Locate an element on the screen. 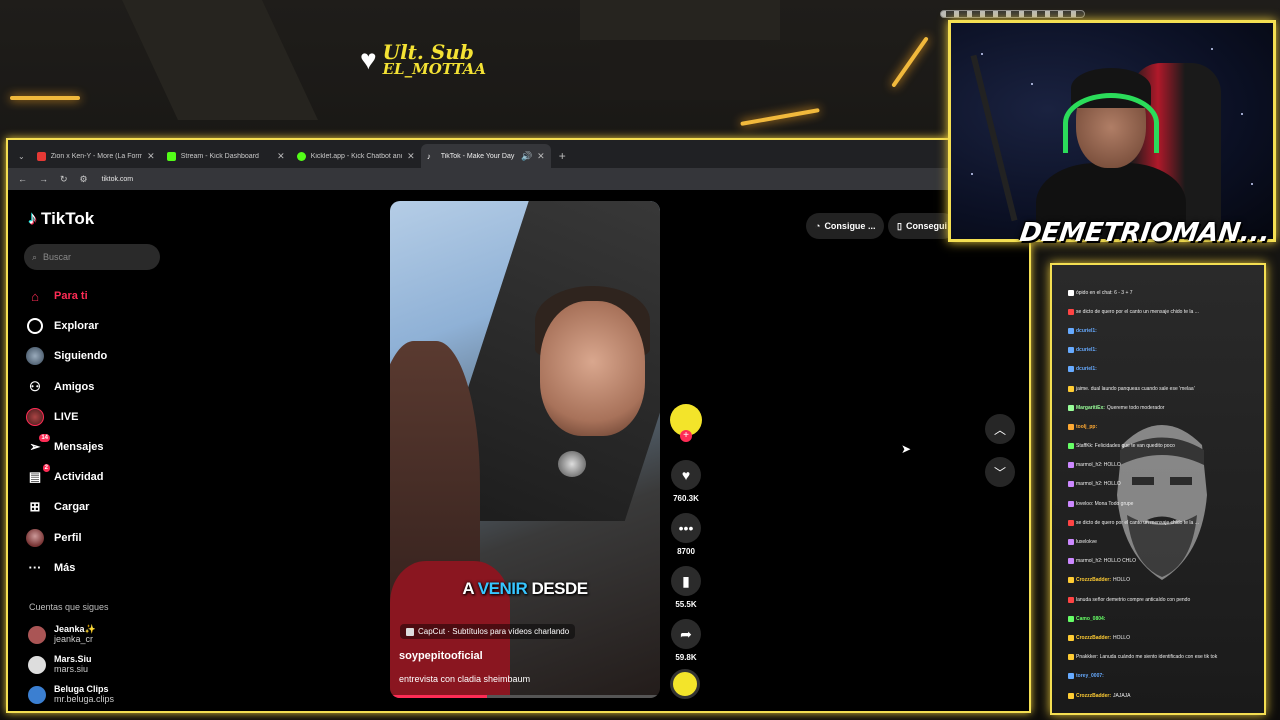 The height and width of the screenshot is (720, 1280). chat-message: loveloo: Mona Todo grupe is located at coordinates (1163, 503).